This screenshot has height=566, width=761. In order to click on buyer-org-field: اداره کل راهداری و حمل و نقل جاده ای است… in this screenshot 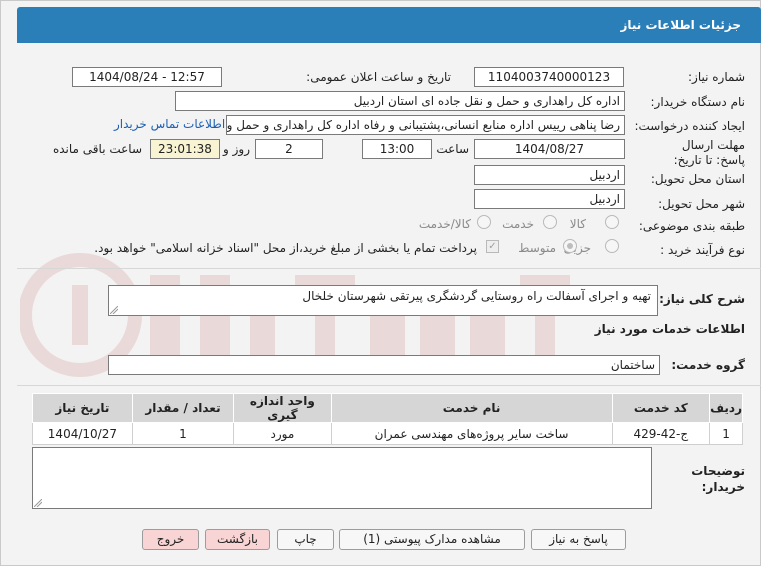, I will do `click(400, 101)`.